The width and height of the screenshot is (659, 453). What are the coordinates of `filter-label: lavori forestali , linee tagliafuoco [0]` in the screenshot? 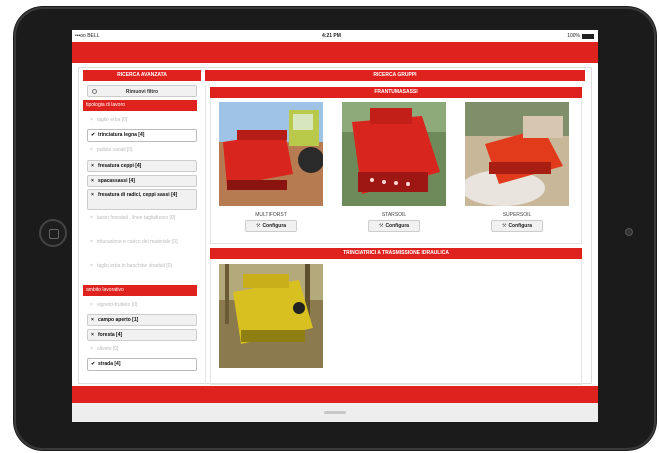 It's located at (136, 218).